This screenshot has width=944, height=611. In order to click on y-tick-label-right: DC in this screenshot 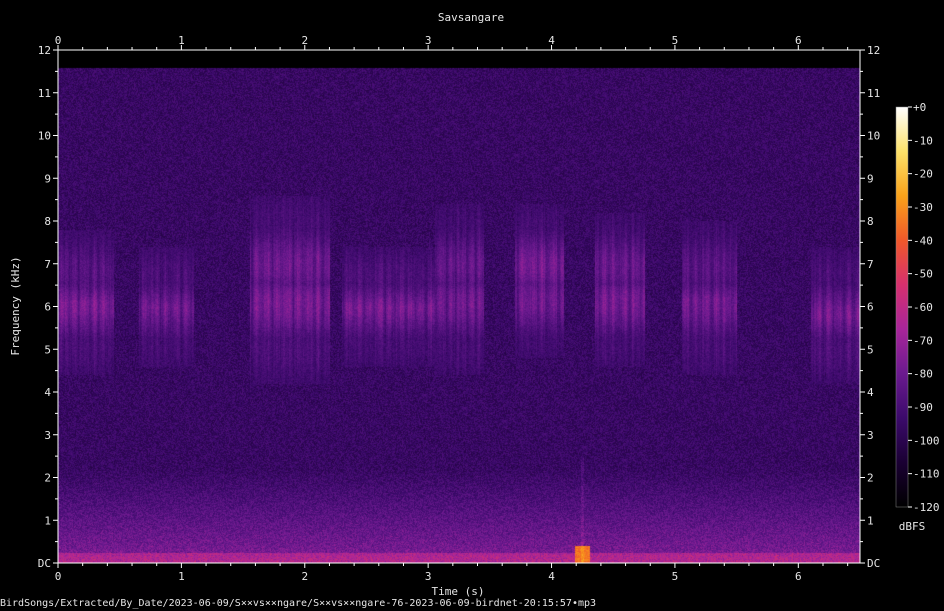, I will do `click(873, 563)`.